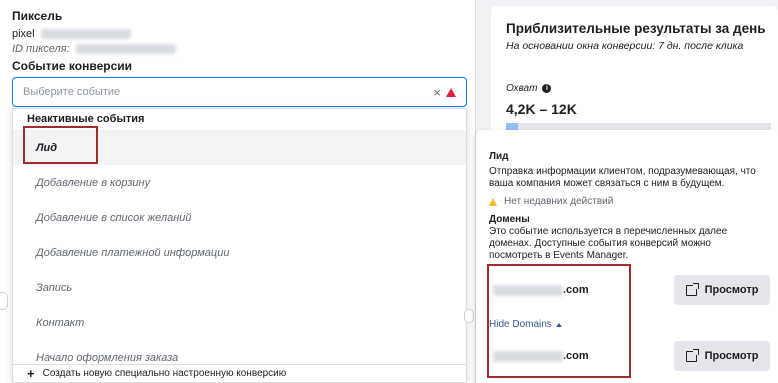 The width and height of the screenshot is (778, 383). What do you see at coordinates (23, 34) in the screenshot?
I see `pixel-label: pixel` at bounding box center [23, 34].